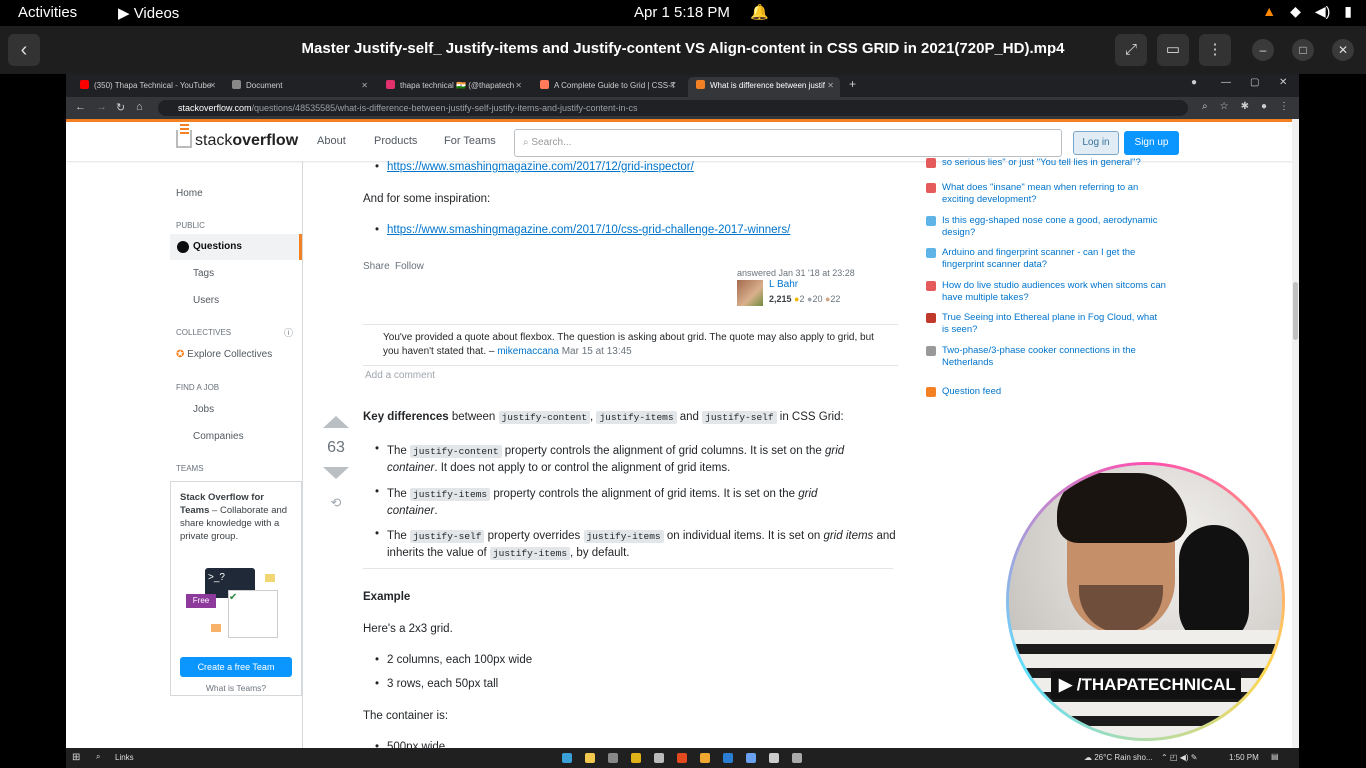 The width and height of the screenshot is (1366, 768). Describe the element at coordinates (1264, 106) in the screenshot. I see `avatar: ●` at that location.